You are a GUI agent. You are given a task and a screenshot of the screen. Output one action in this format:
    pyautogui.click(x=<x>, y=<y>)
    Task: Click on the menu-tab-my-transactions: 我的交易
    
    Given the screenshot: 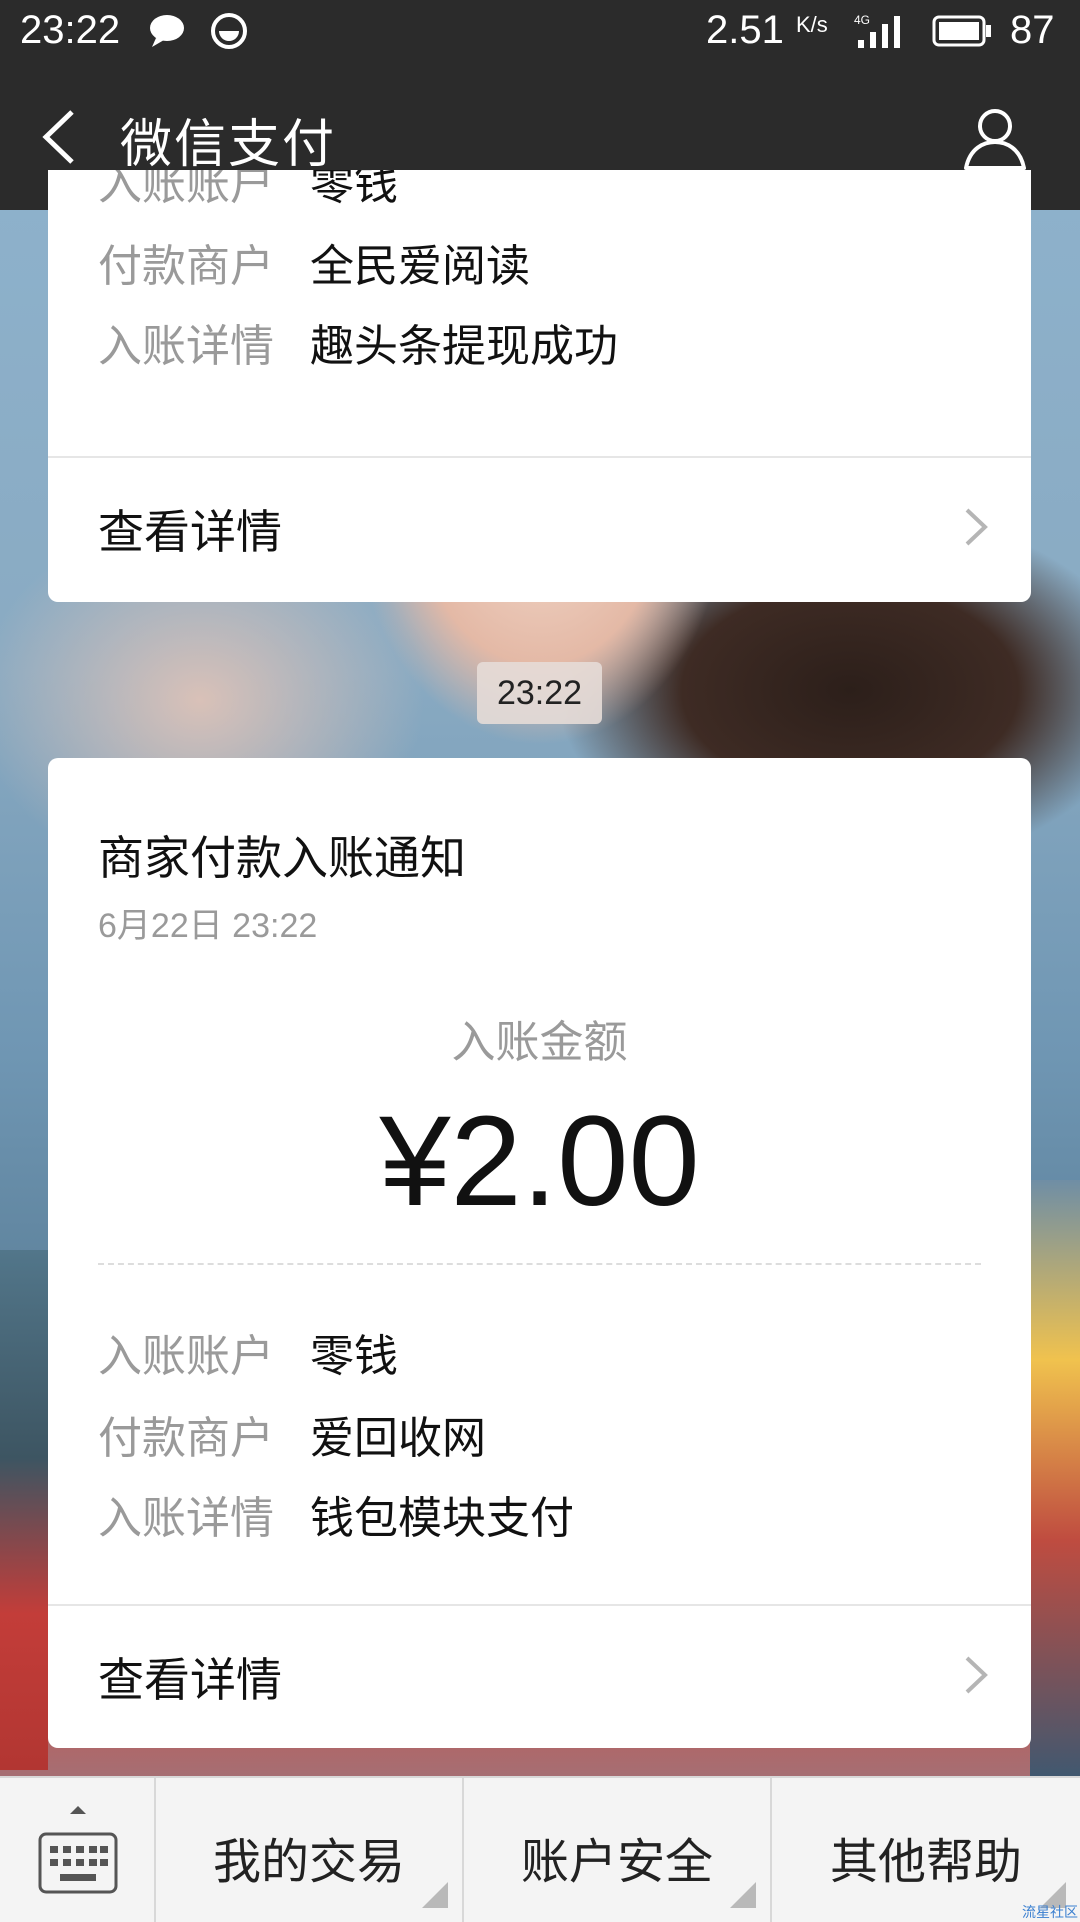 What is the action you would take?
    pyautogui.click(x=310, y=1850)
    